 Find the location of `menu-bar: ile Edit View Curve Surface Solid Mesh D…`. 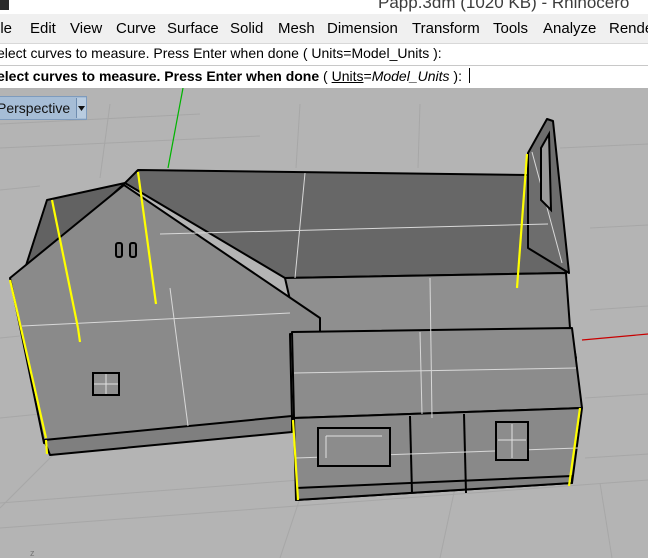

menu-bar: ile Edit View Curve Surface Solid Mesh D… is located at coordinates (324, 28).